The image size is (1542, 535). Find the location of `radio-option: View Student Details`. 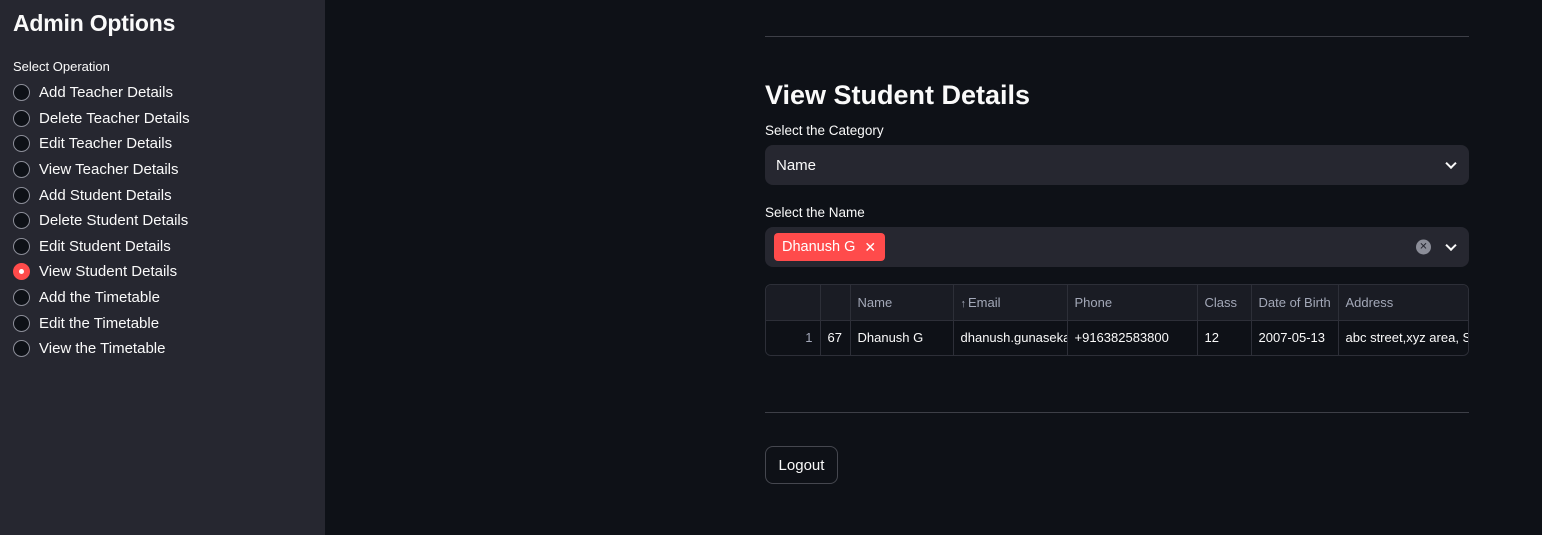

radio-option: View Student Details is located at coordinates (162, 272).